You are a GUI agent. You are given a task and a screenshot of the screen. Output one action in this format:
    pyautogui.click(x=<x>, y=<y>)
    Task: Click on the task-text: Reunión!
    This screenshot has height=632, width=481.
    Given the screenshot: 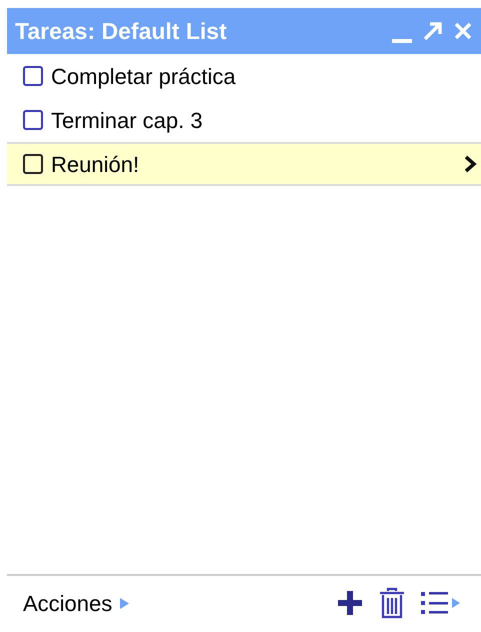 What is the action you would take?
    pyautogui.click(x=95, y=164)
    